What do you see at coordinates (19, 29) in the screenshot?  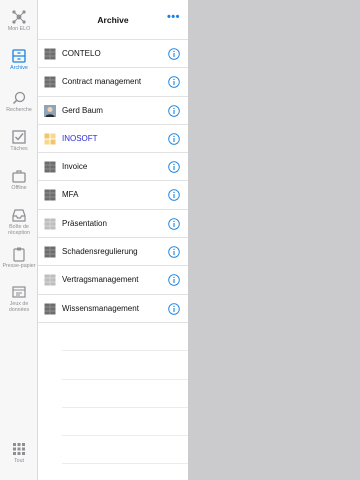 I see `tab-label: Mon ELO` at bounding box center [19, 29].